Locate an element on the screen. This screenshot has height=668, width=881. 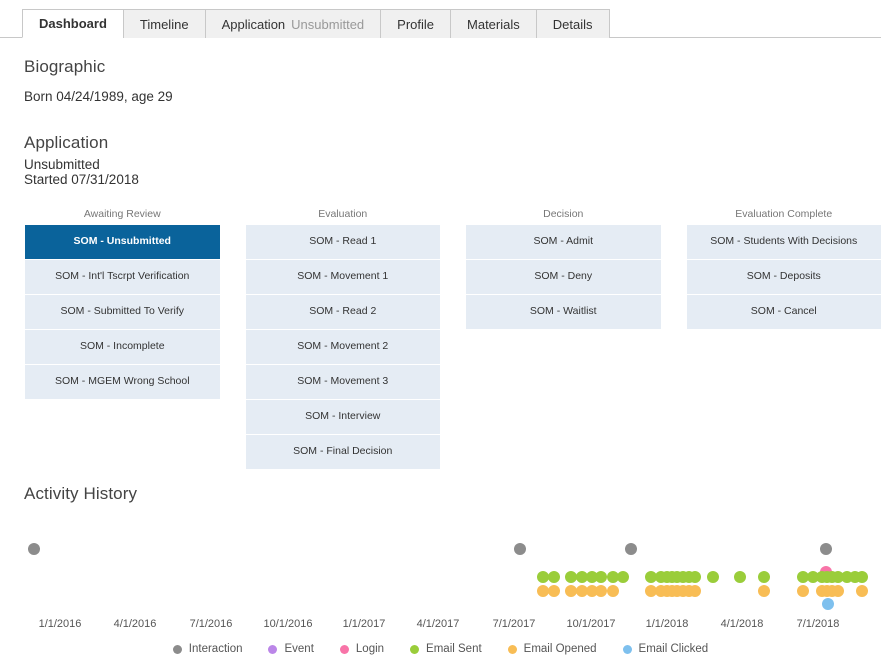
workflow-stage: SOM - Deny is located at coordinates (563, 277).